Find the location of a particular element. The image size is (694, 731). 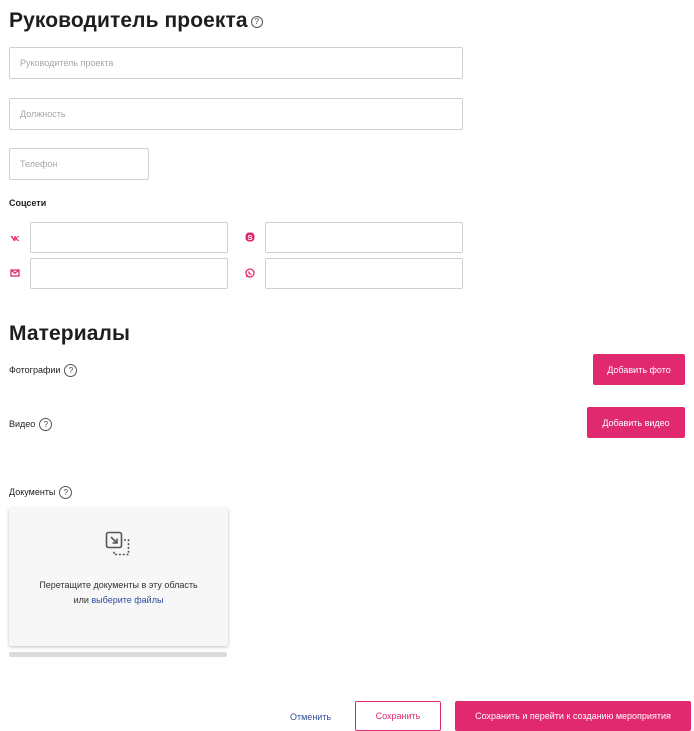

skype-icon: S is located at coordinates (250, 237).